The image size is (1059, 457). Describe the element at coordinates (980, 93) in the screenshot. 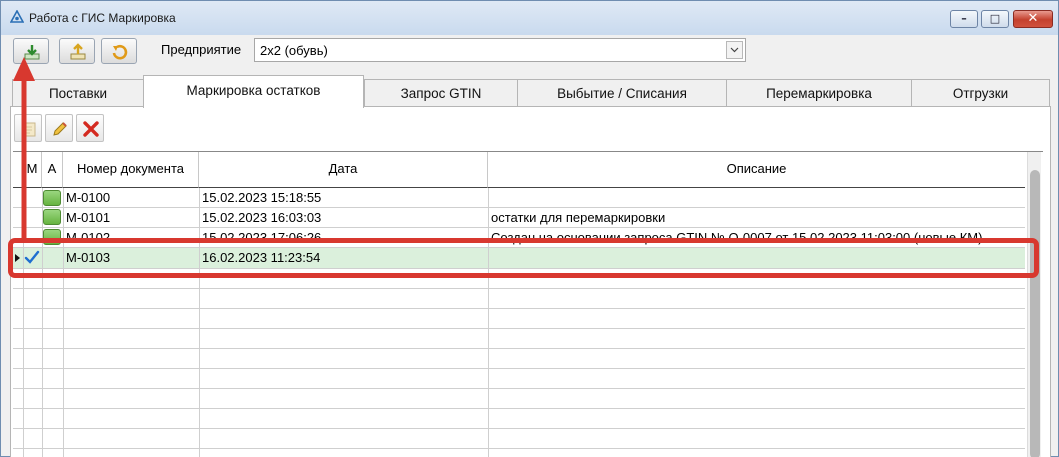

I see `tab-otgruzki: Отгрузки` at that location.